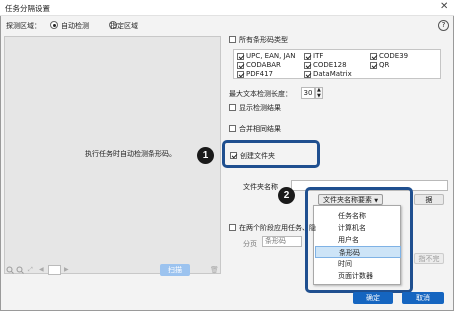 This screenshot has width=454, height=311. Describe the element at coordinates (130, 154) in the screenshot. I see `auto-detect-message: 执行任务时自动检测条形码。` at that location.